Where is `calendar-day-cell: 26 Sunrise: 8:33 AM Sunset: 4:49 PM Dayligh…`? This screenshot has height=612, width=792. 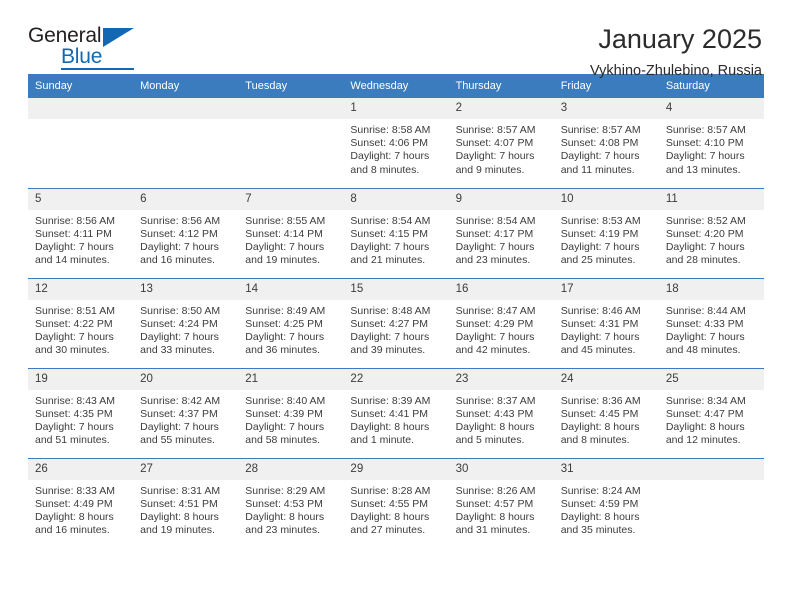
calendar-day-cell: 26 Sunrise: 8:33 AM Sunset: 4:49 PM Dayligh… is located at coordinates (81, 502).